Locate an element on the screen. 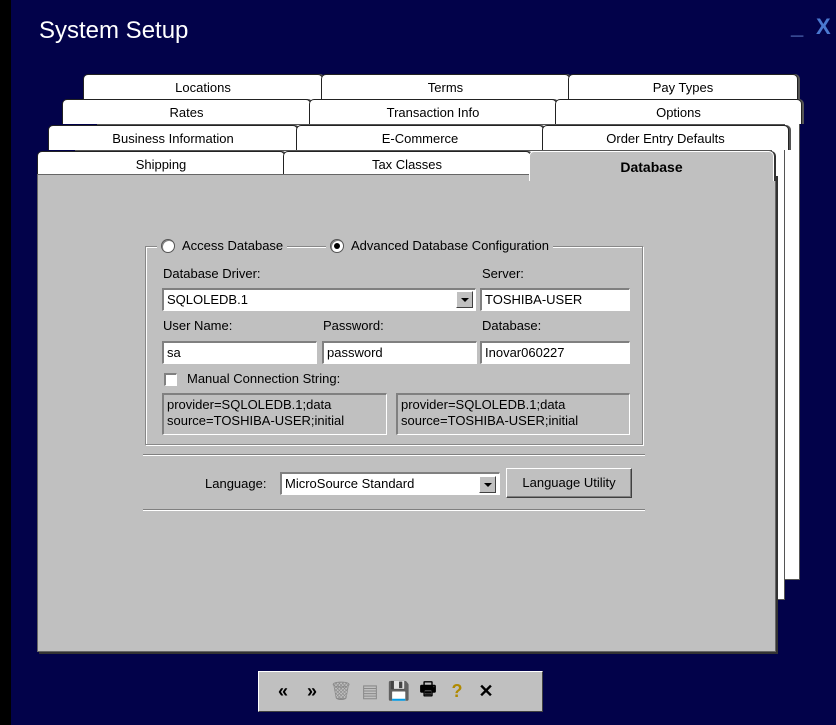  tab-business-information: Business Information is located at coordinates (173, 137).